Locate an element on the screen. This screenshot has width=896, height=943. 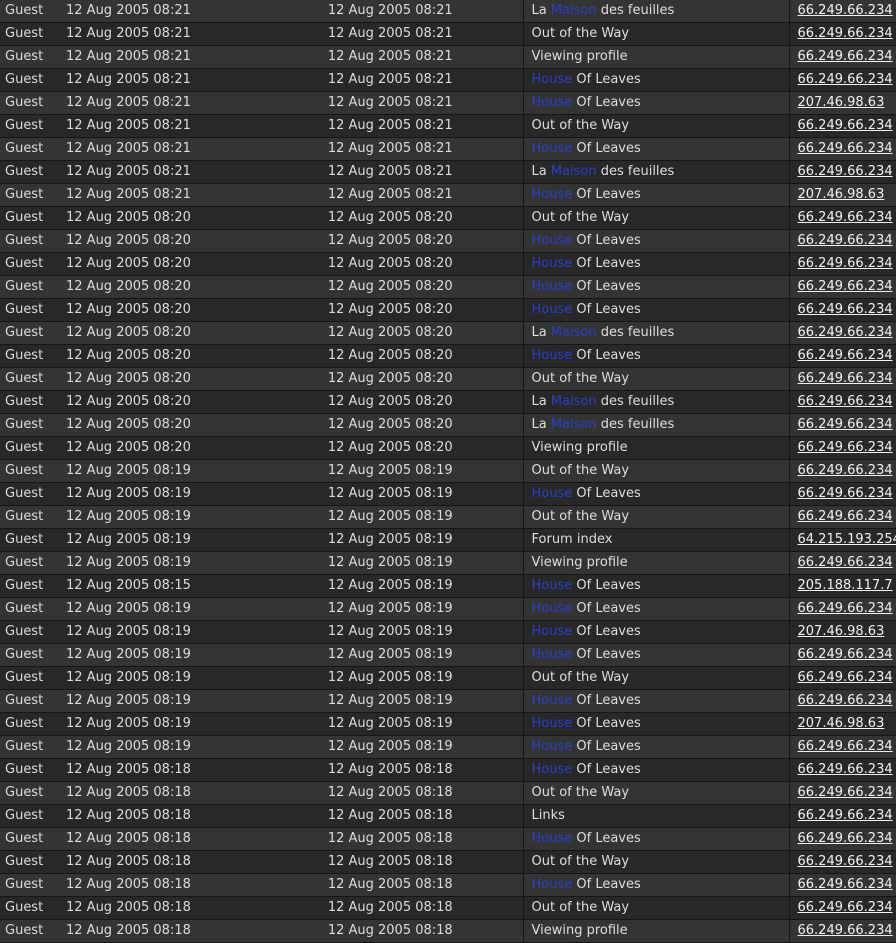
ip-cell: 66.249.66.234 is located at coordinates (842, 310).